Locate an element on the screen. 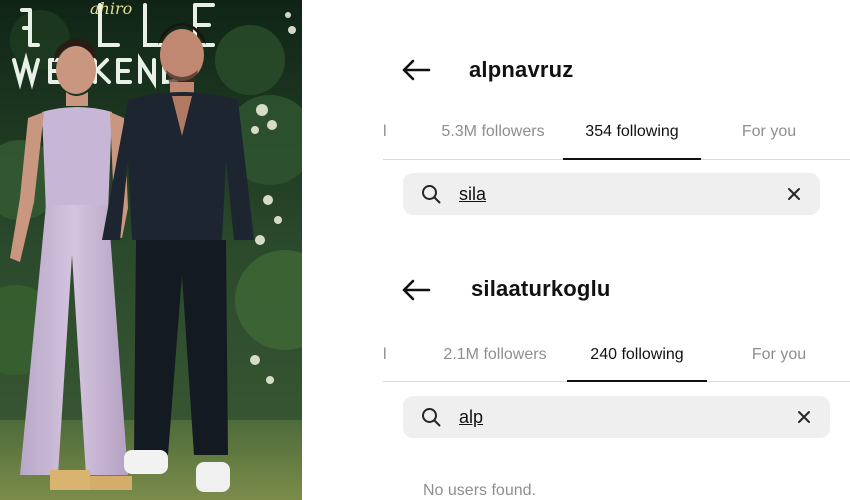 The width and height of the screenshot is (850, 500). profile-username: alpnavruz is located at coordinates (521, 69).